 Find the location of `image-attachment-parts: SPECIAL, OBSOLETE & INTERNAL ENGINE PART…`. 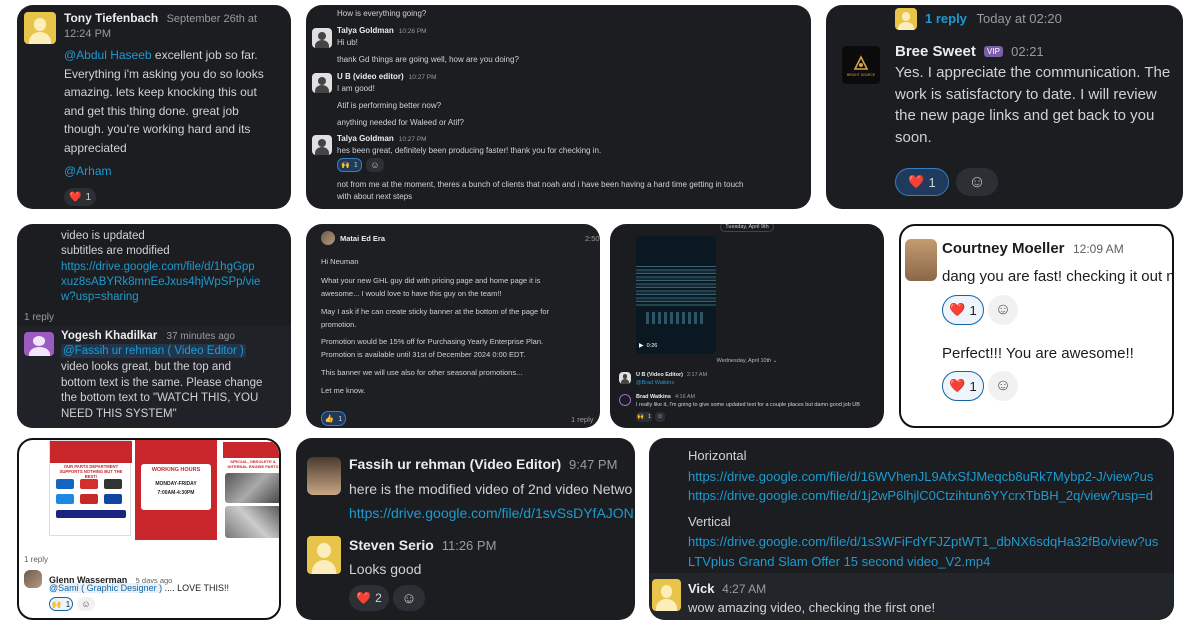

image-attachment-parts: SPECIAL, OBSOLETE & INTERNAL ENGINE PART… is located at coordinates (250, 495).